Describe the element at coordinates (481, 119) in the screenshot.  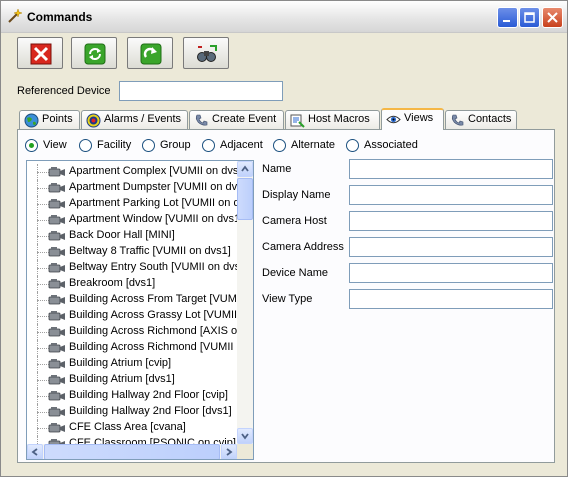
I see `tab-contacts: Contacts` at that location.